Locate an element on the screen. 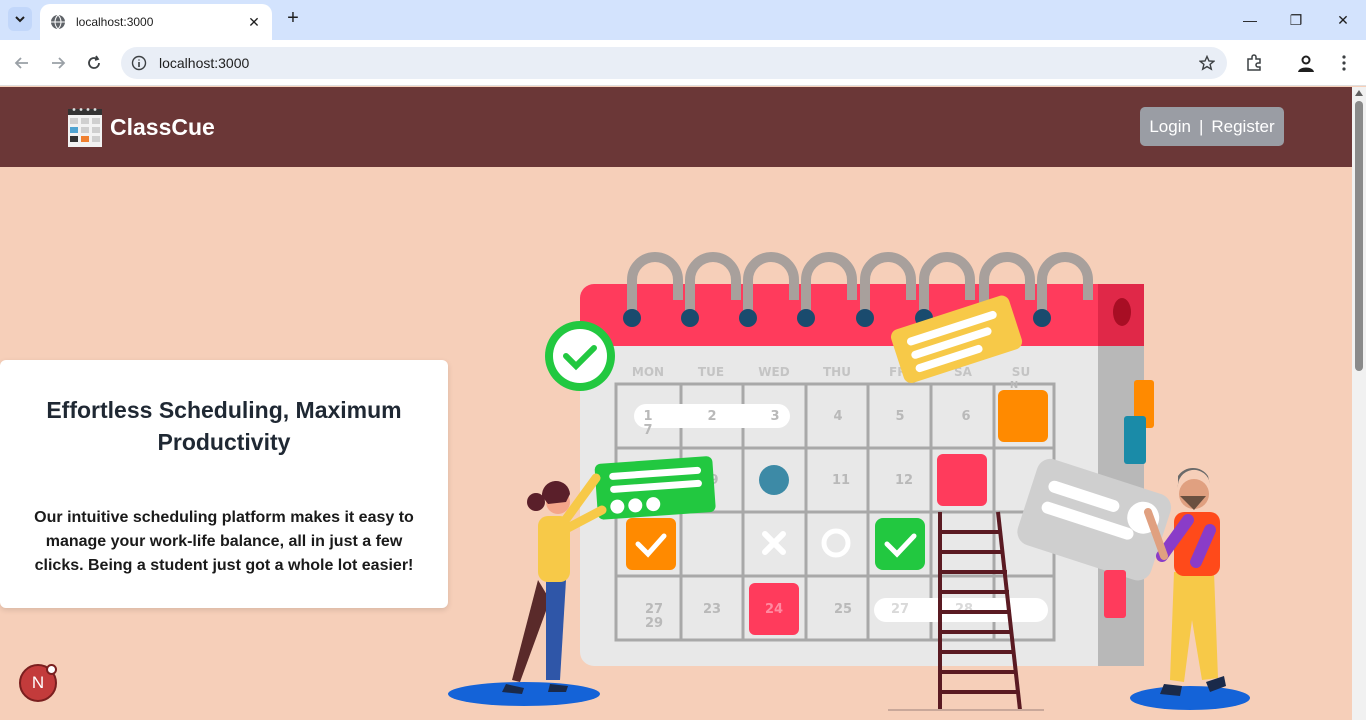 The width and height of the screenshot is (1366, 720). restore-button: ❐ is located at coordinates (1296, 20).